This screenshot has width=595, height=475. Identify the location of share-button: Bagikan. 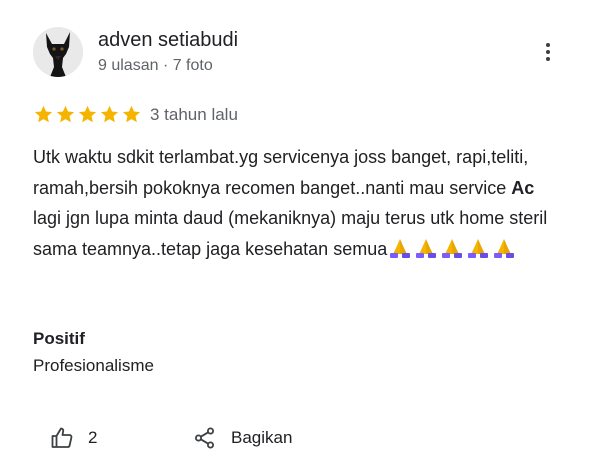
(242, 438).